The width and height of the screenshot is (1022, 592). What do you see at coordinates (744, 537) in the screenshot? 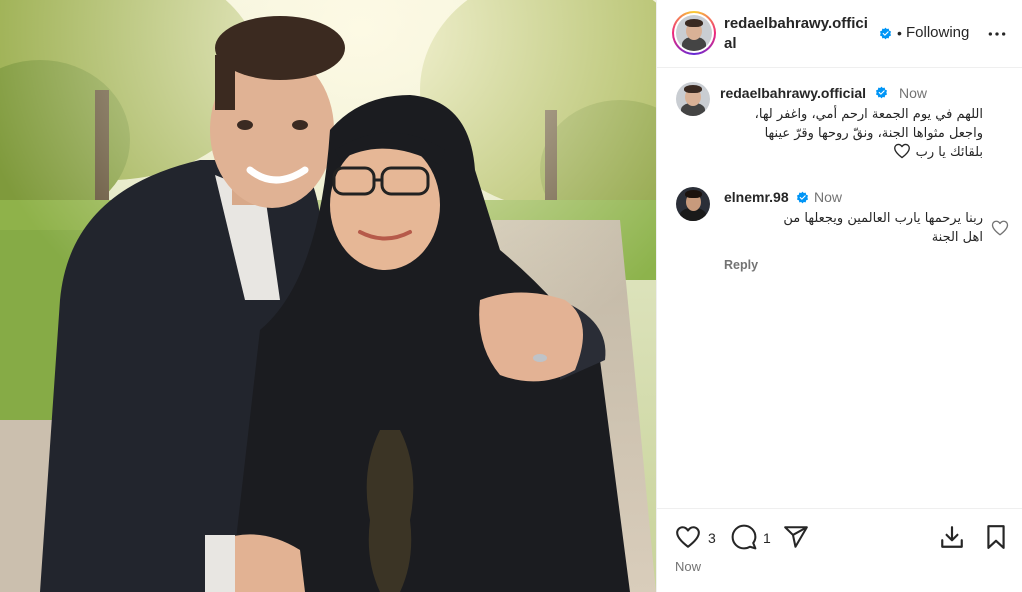
I see `comment-bubble-icon` at bounding box center [744, 537].